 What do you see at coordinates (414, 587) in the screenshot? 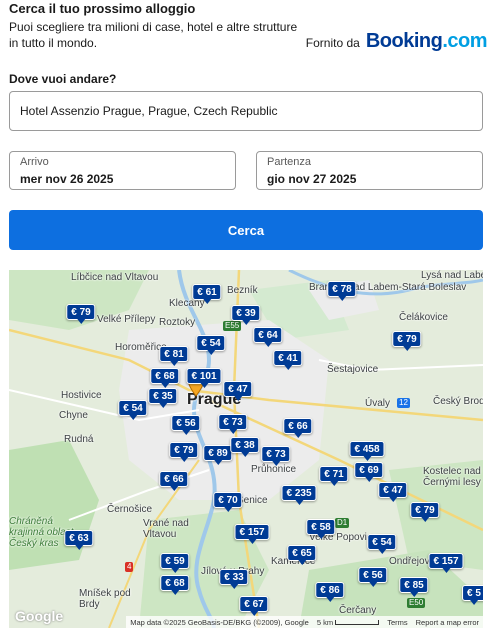
I see `price-marker: € 85` at bounding box center [414, 587].